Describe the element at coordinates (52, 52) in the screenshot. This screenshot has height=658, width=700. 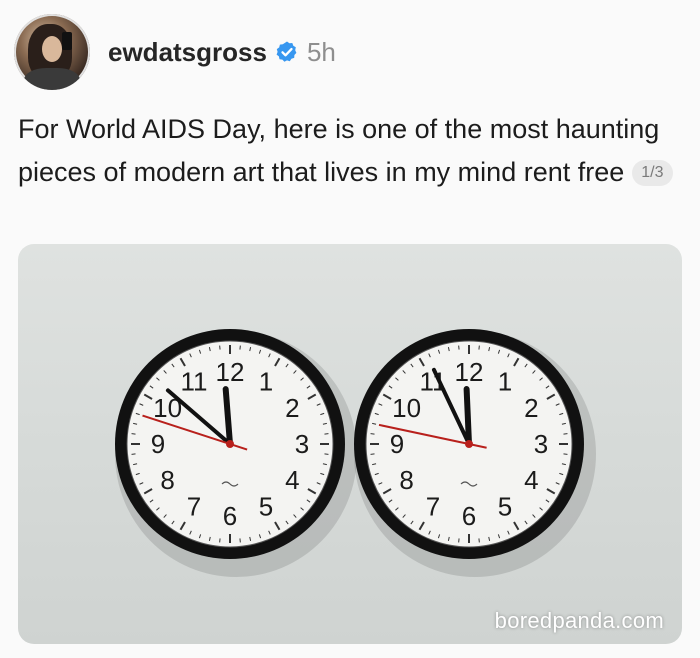
I see `avatar` at that location.